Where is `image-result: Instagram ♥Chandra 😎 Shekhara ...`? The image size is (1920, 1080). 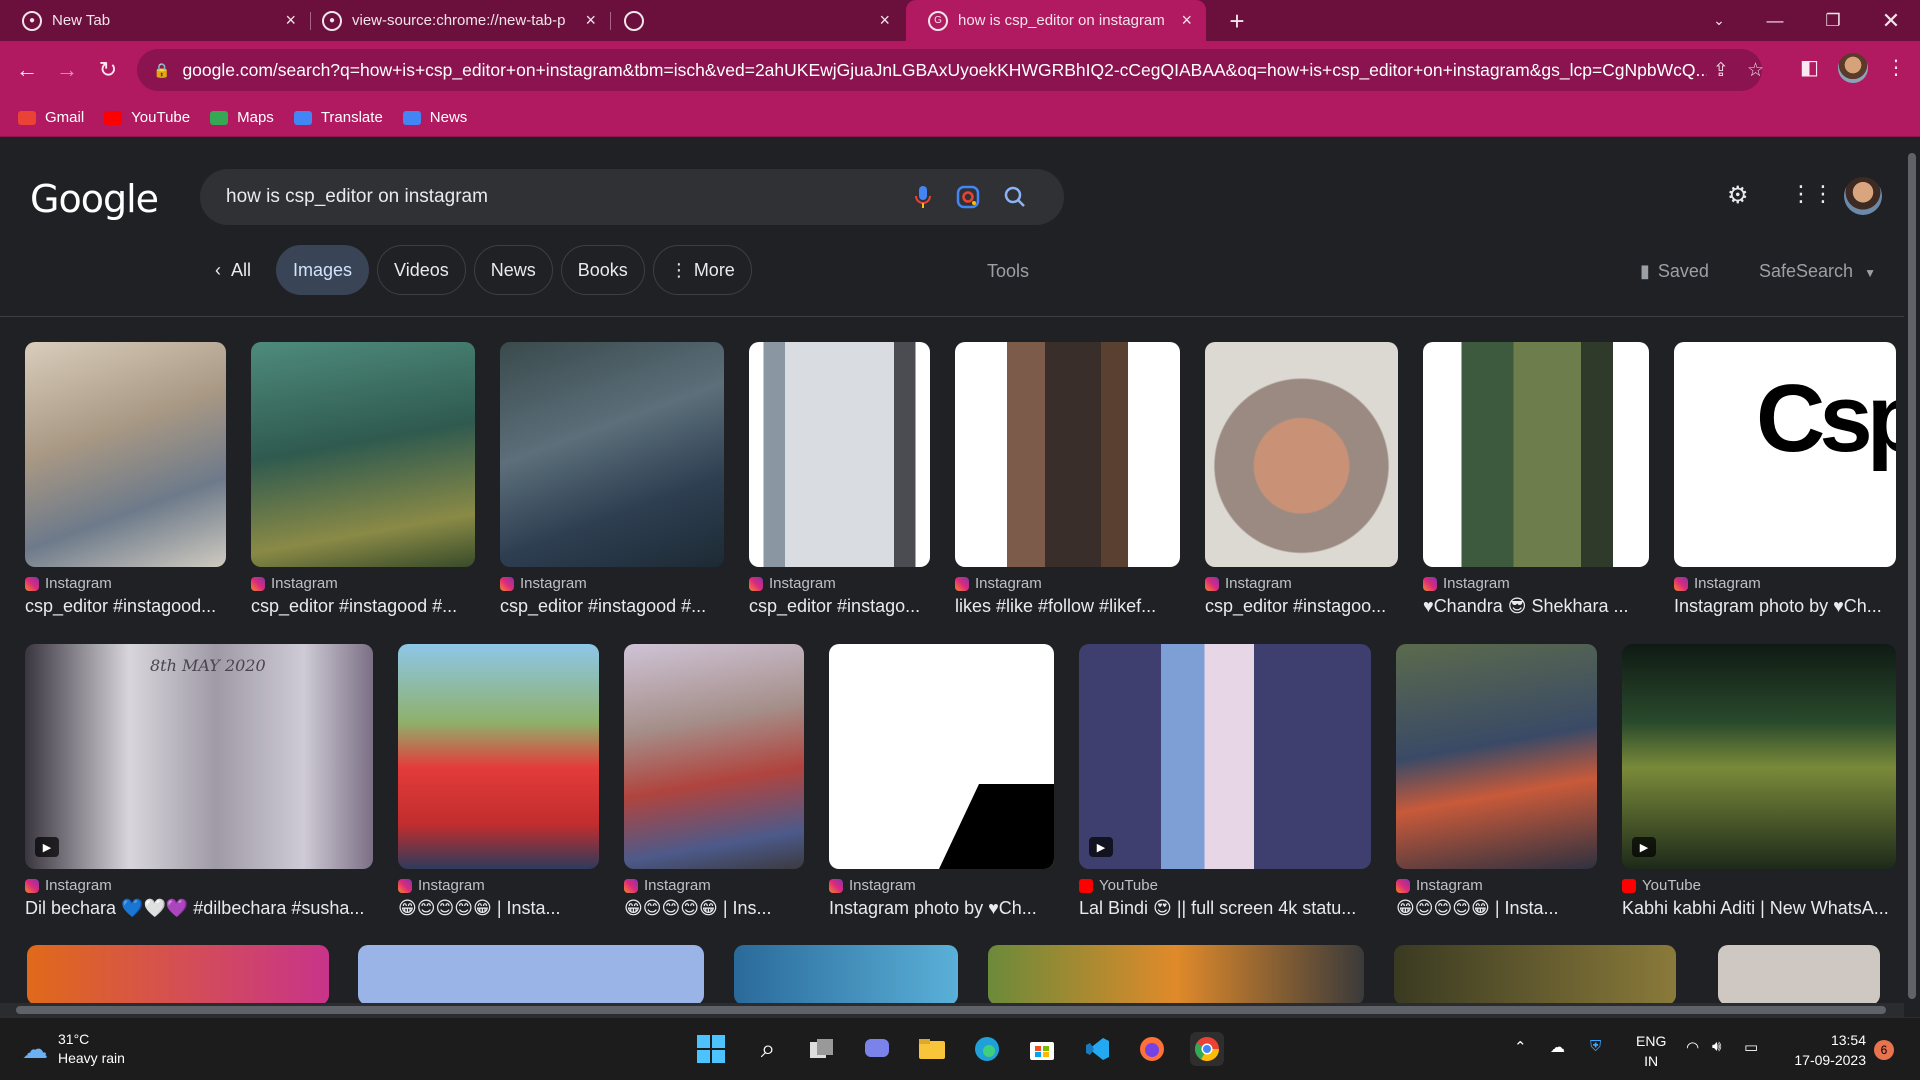
image-result: Instagram ♥Chandra 😎 Shekhara ... is located at coordinates (1536, 479).